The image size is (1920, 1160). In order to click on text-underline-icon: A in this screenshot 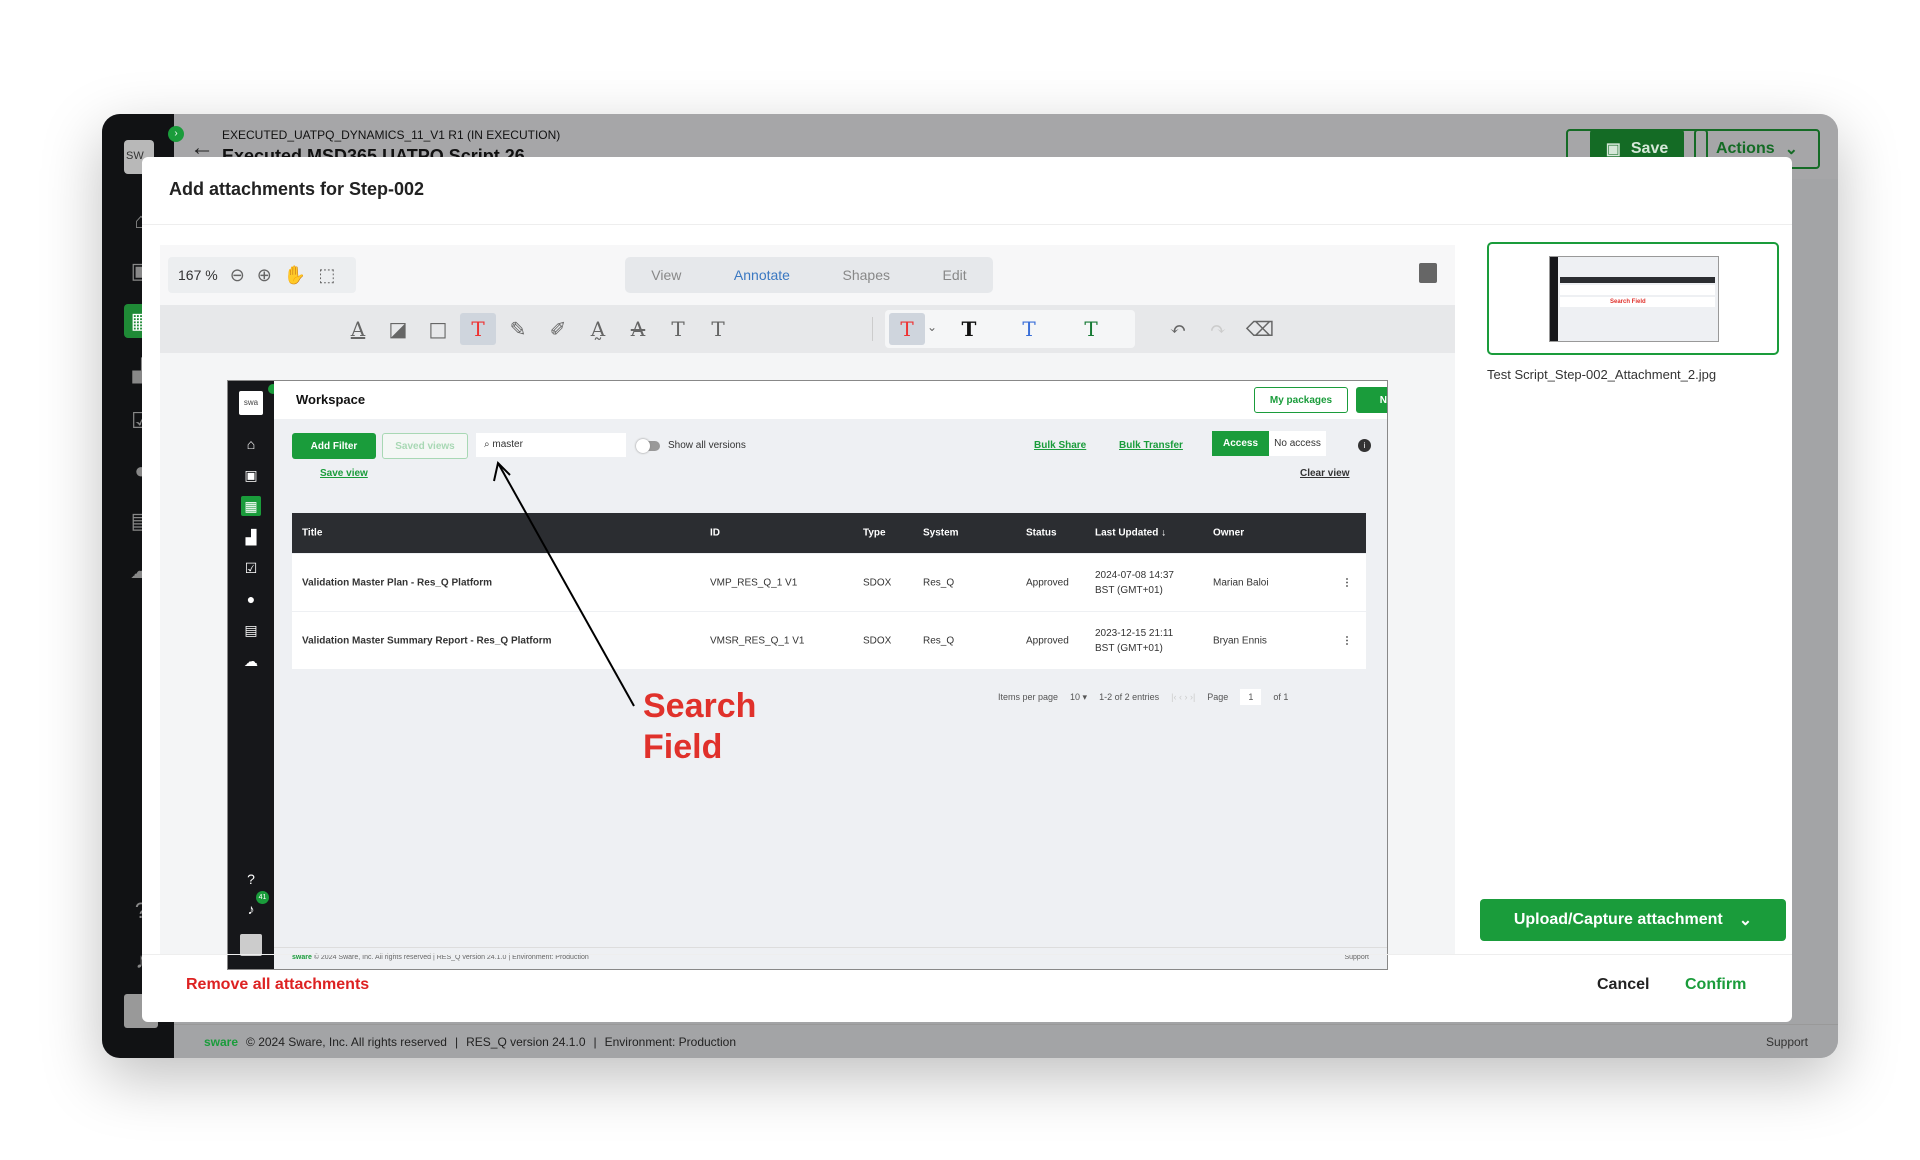, I will do `click(358, 329)`.